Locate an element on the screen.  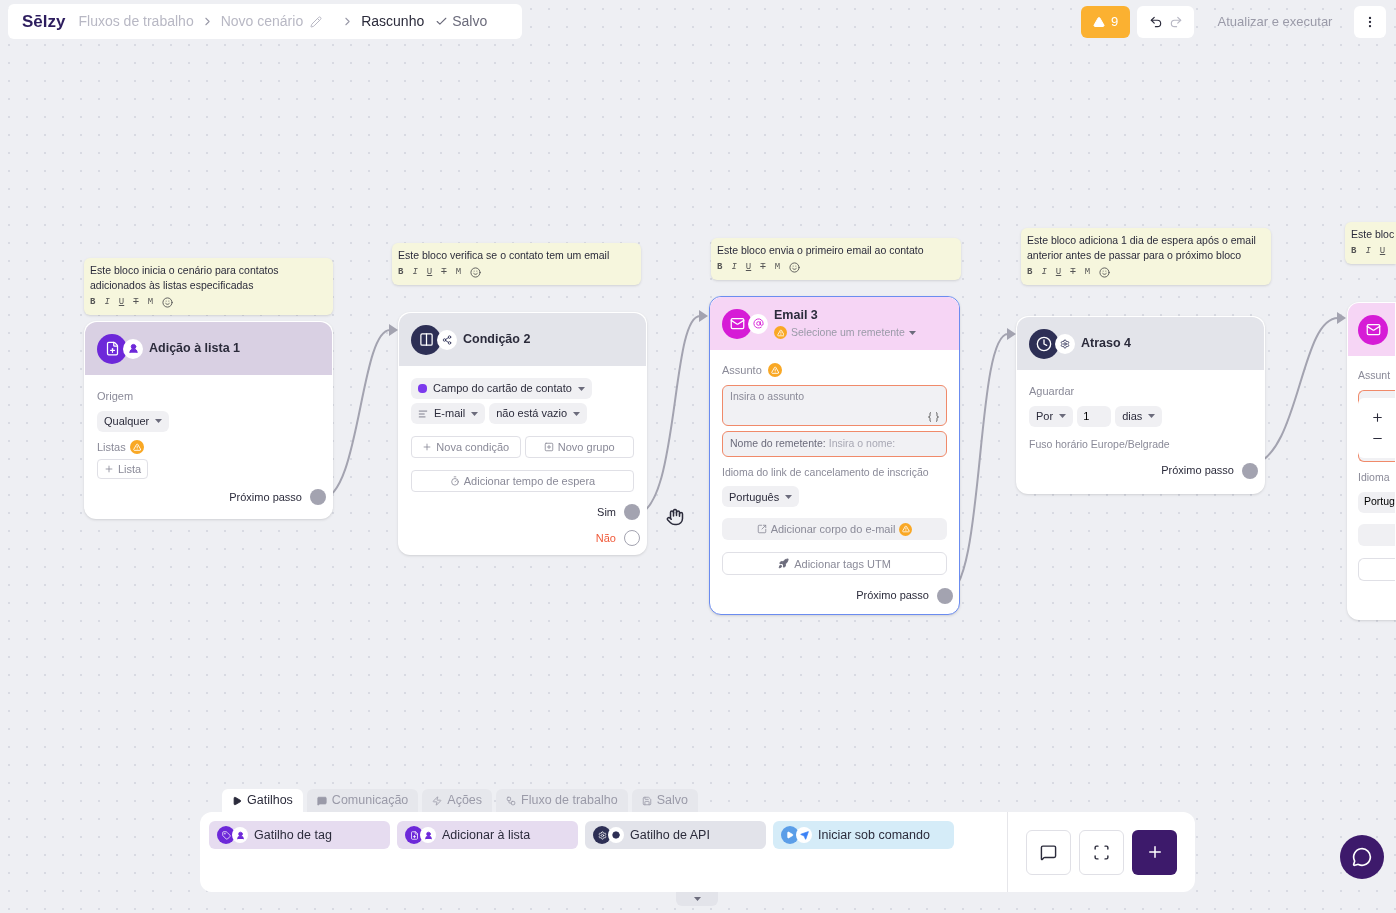
attribute-dropdown: E-mail is located at coordinates (448, 413).